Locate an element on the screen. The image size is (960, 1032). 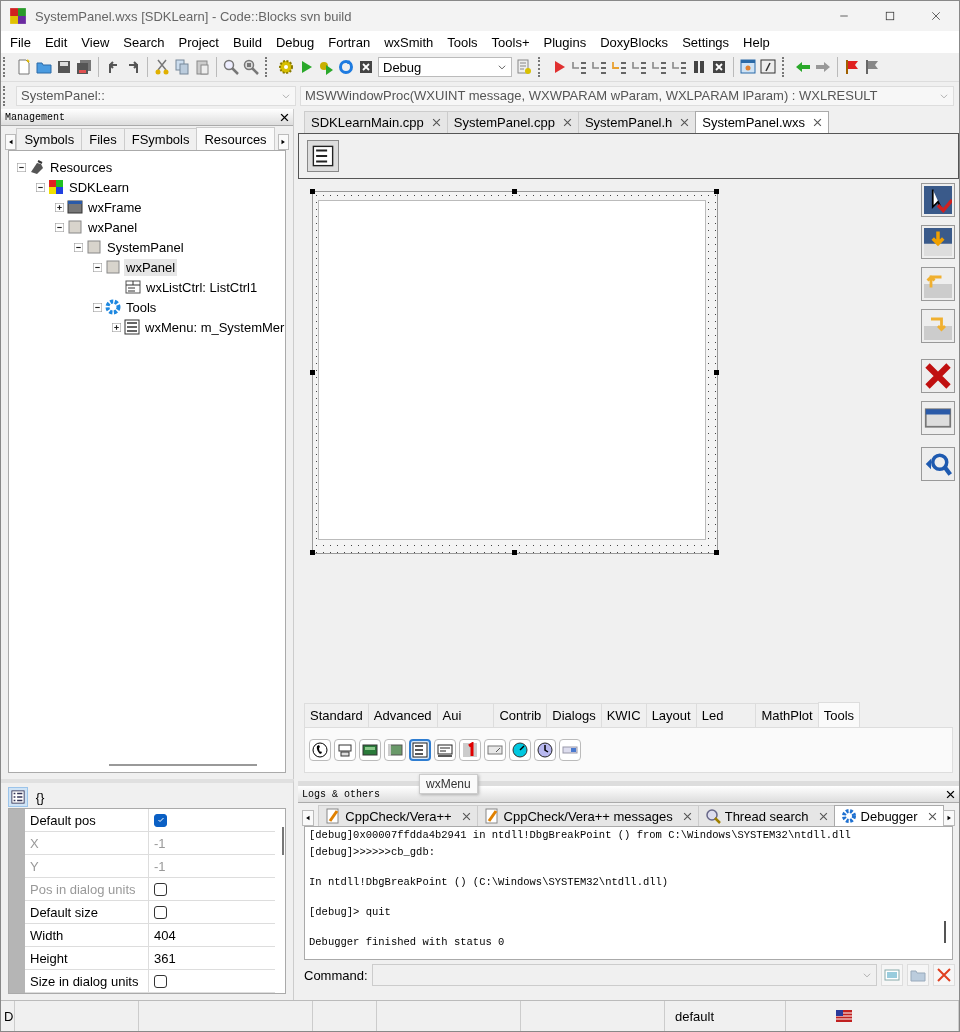
menu-item: Tools+ is located at coordinates (510, 42).